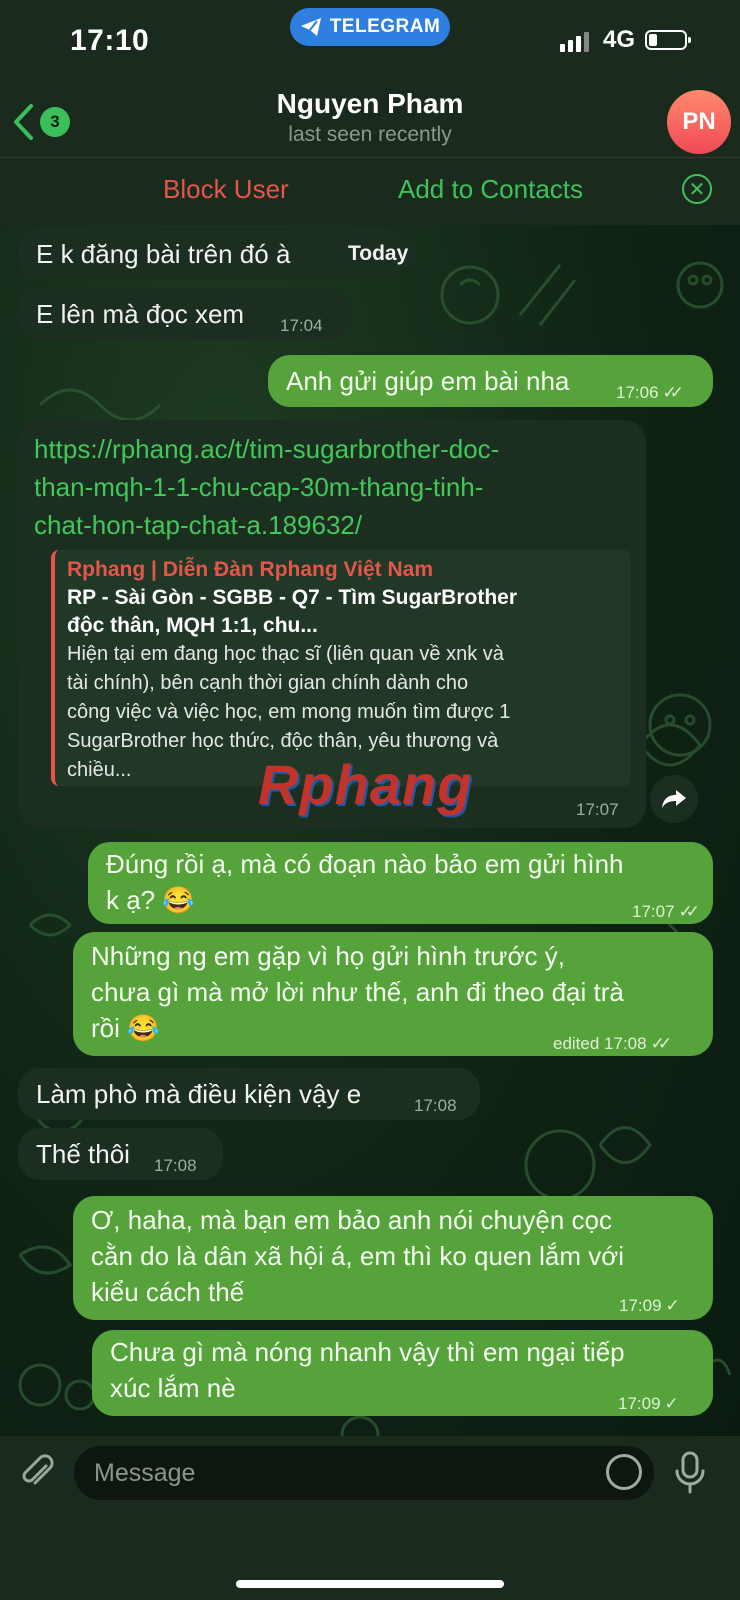 Image resolution: width=740 pixels, height=1600 pixels. I want to click on telegram-pill-label: TELEGRAM, so click(385, 26).